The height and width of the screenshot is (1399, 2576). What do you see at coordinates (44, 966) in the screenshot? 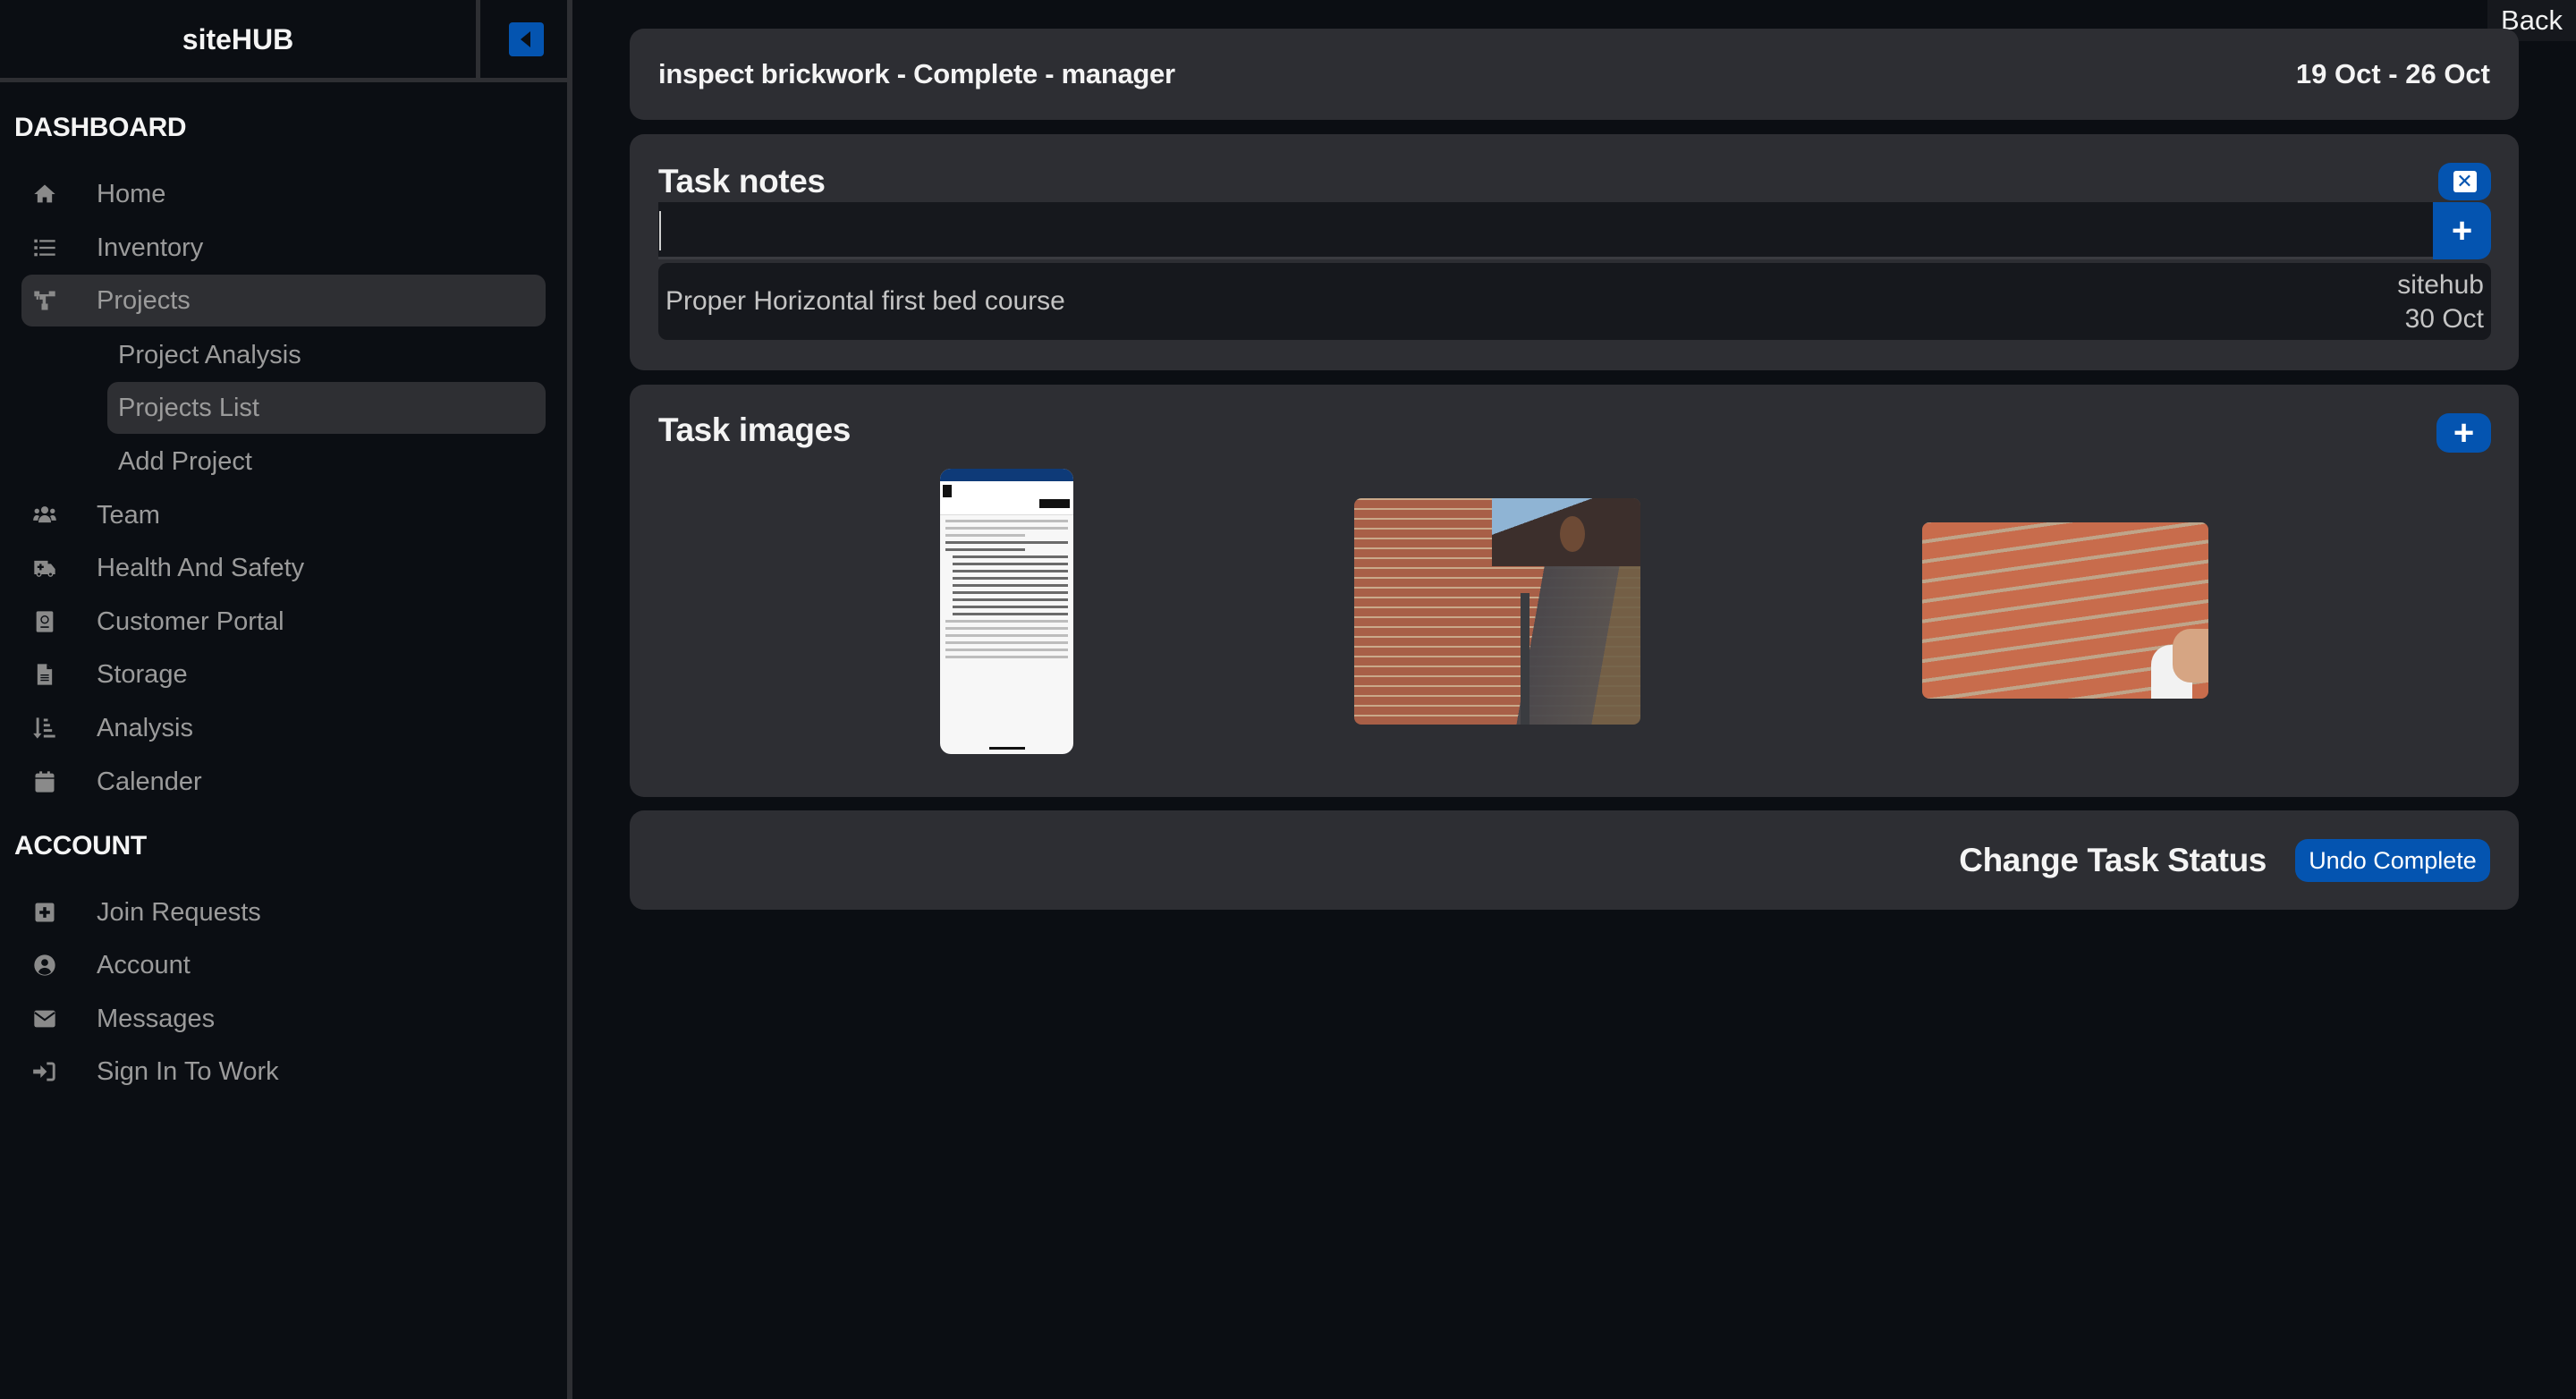
I see `user-circle-icon` at bounding box center [44, 966].